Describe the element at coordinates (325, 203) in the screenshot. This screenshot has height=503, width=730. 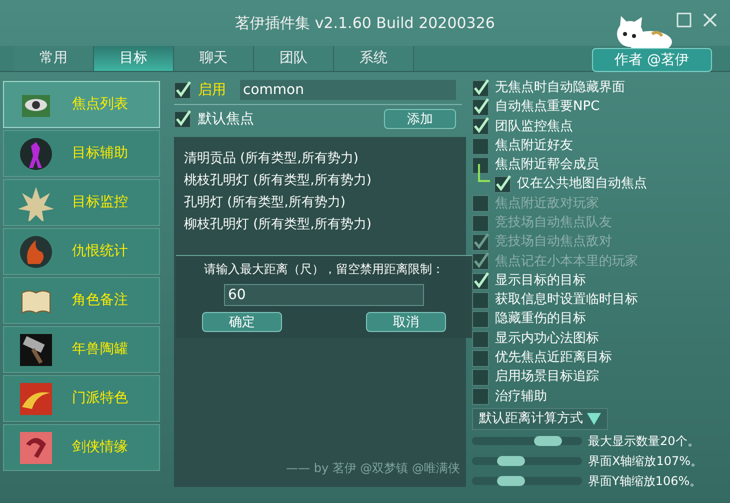
I see `focus-list-item: 孔明灯 (所有类型,所有势力)` at that location.